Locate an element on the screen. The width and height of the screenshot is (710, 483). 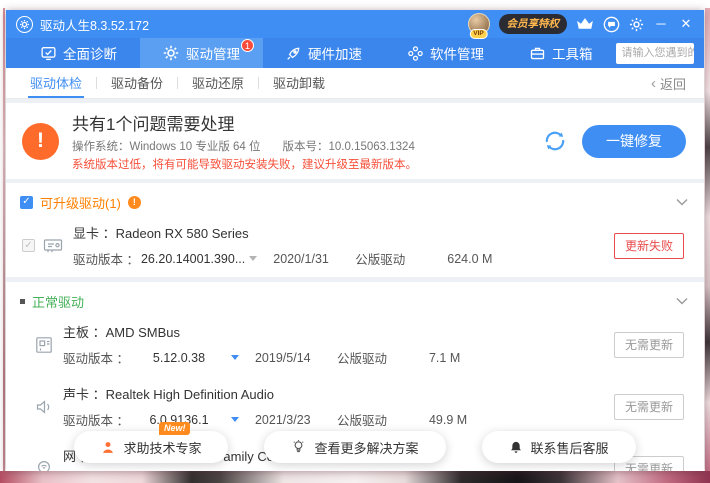
gear-icon is located at coordinates (171, 53).